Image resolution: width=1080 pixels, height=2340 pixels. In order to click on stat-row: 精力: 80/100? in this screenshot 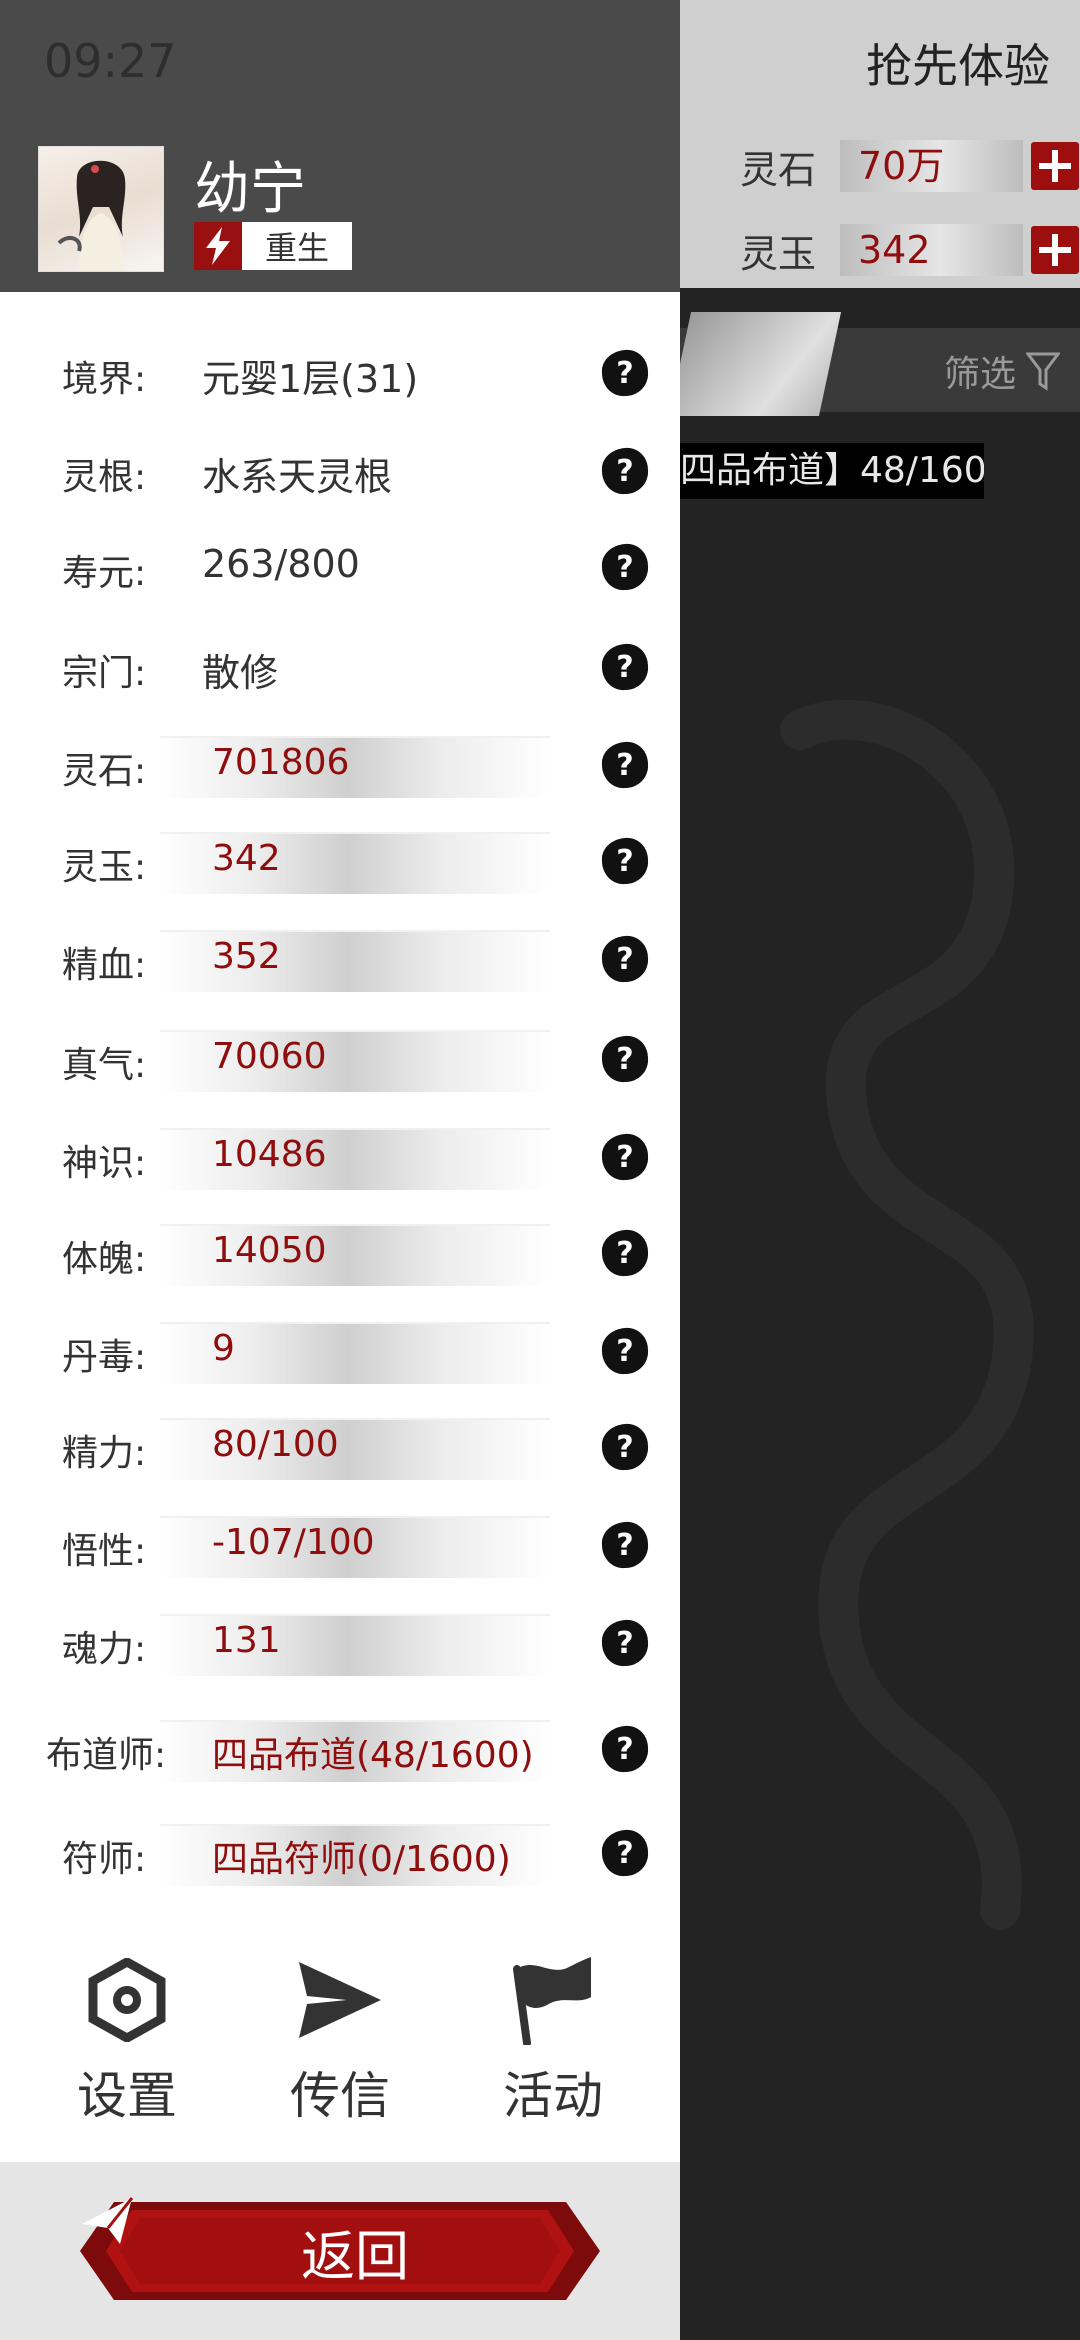, I will do `click(340, 1446)`.